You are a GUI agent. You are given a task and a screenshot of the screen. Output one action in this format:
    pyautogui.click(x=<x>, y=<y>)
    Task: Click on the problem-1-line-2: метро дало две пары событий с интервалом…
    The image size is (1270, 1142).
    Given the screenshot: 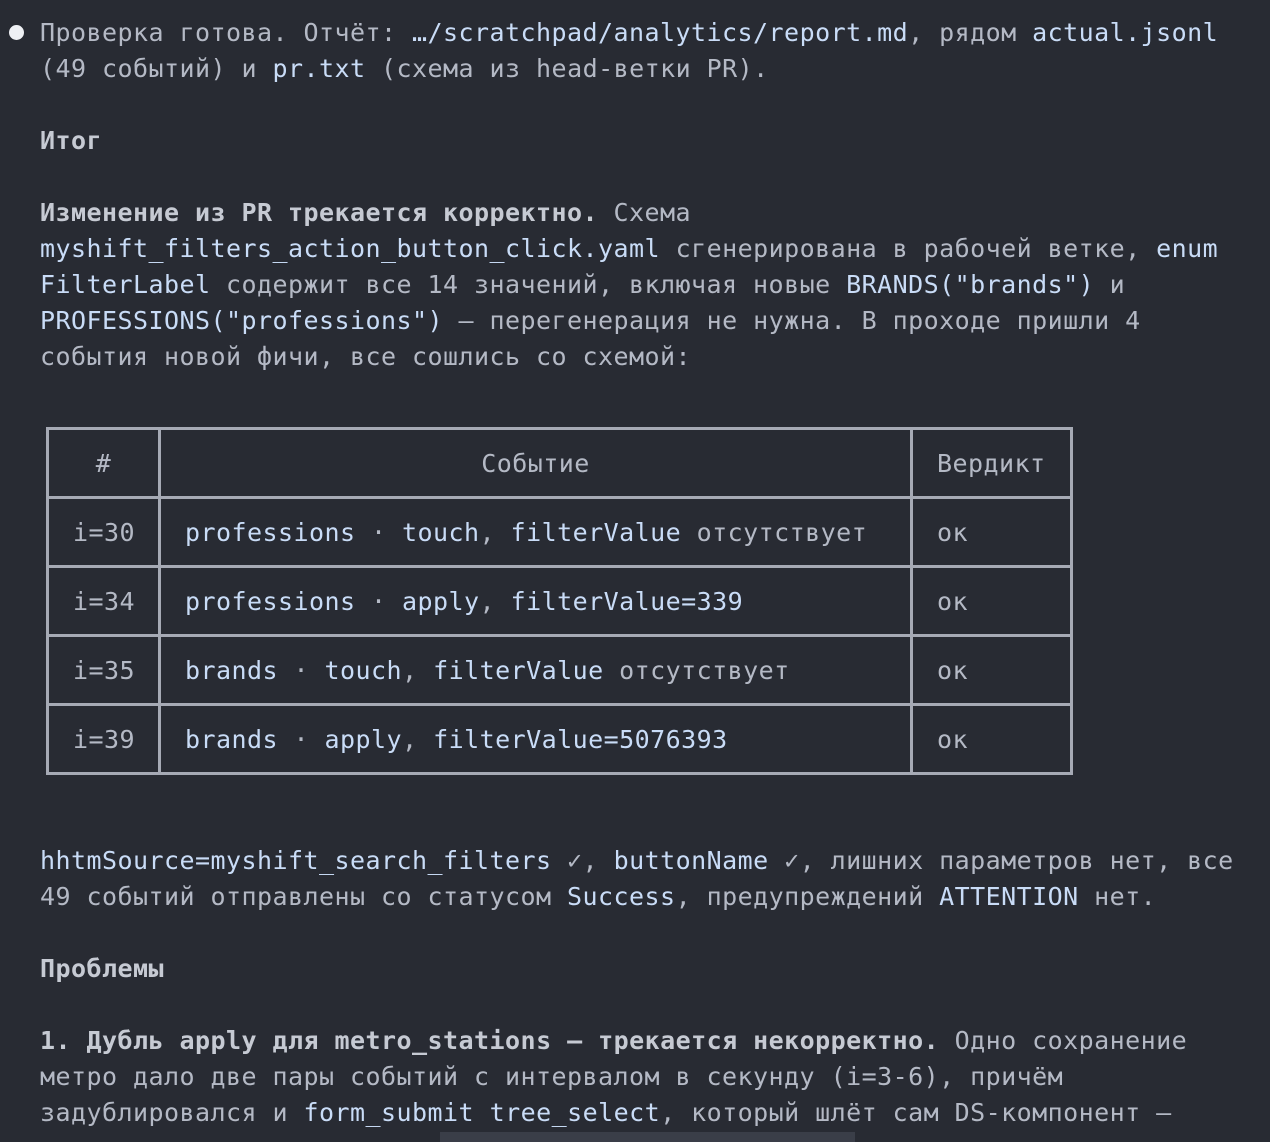 What is the action you would take?
    pyautogui.click(x=552, y=1076)
    